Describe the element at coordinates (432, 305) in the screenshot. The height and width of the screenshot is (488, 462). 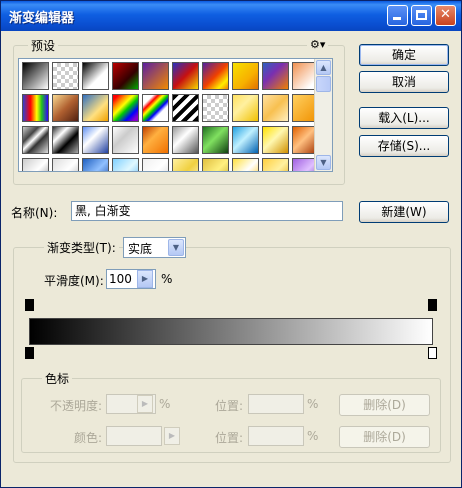
I see `opacity-stop-right` at that location.